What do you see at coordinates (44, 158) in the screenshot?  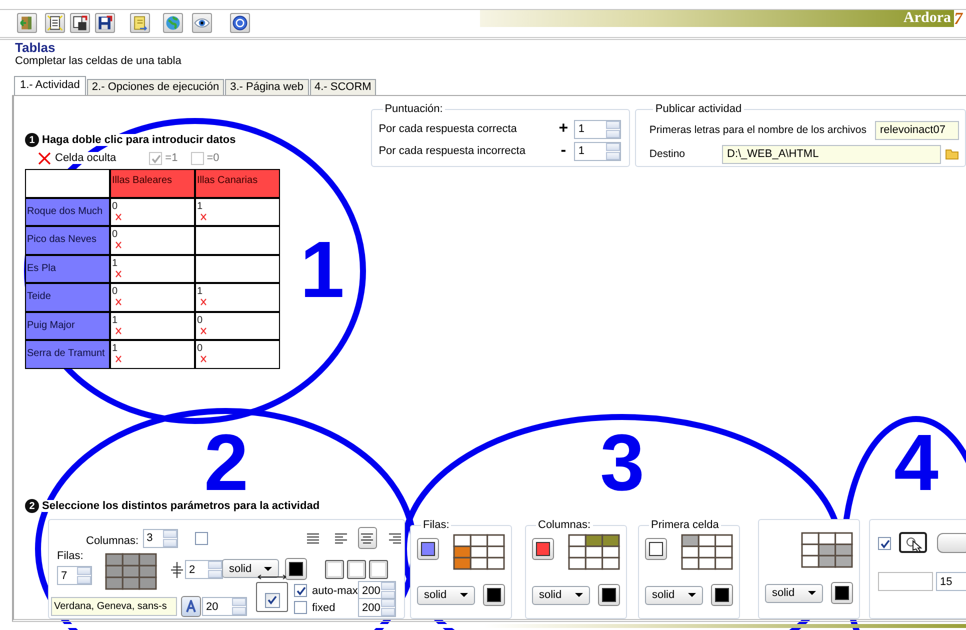 I see `hidden-cell-icon` at bounding box center [44, 158].